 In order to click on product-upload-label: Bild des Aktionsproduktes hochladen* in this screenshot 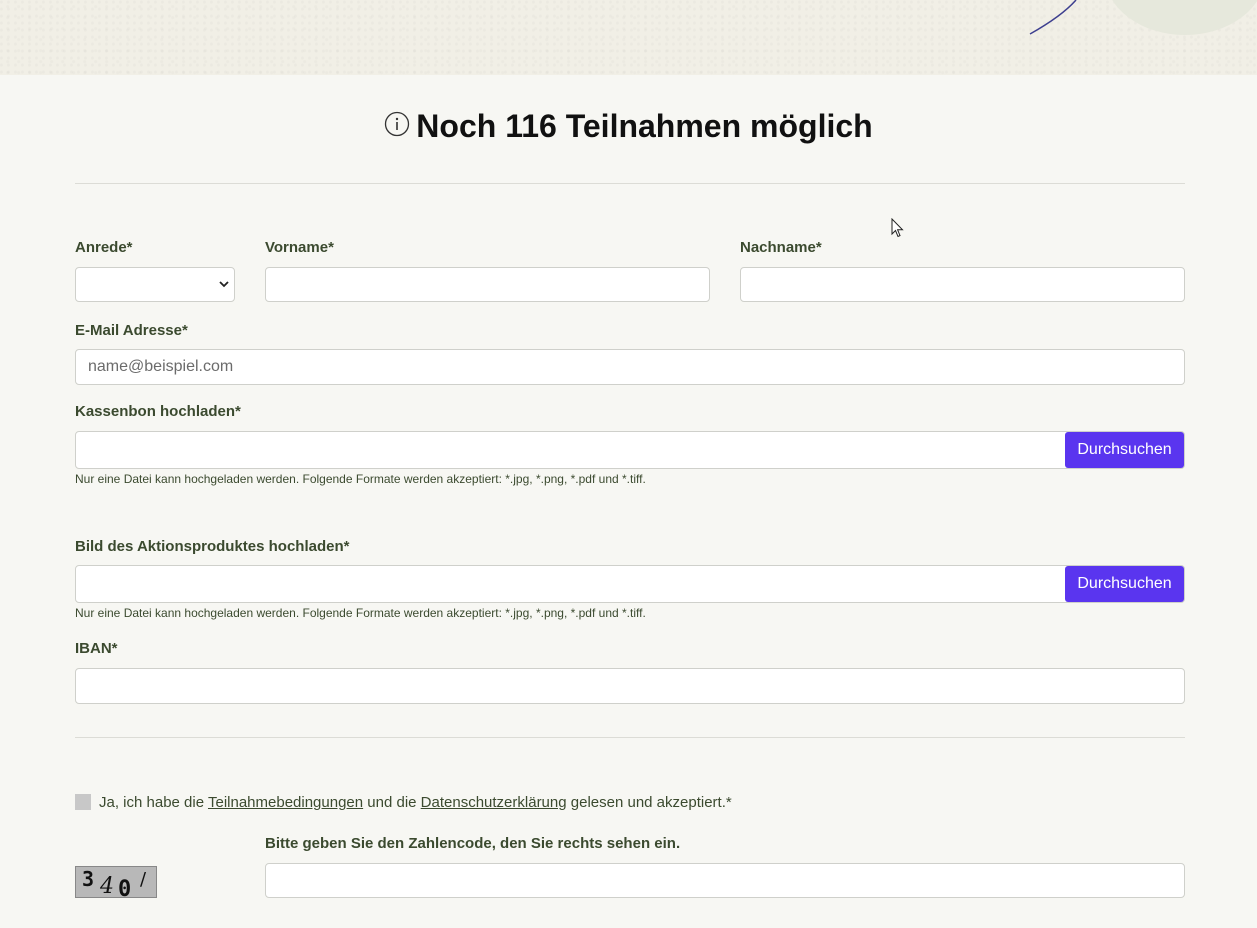, I will do `click(212, 546)`.